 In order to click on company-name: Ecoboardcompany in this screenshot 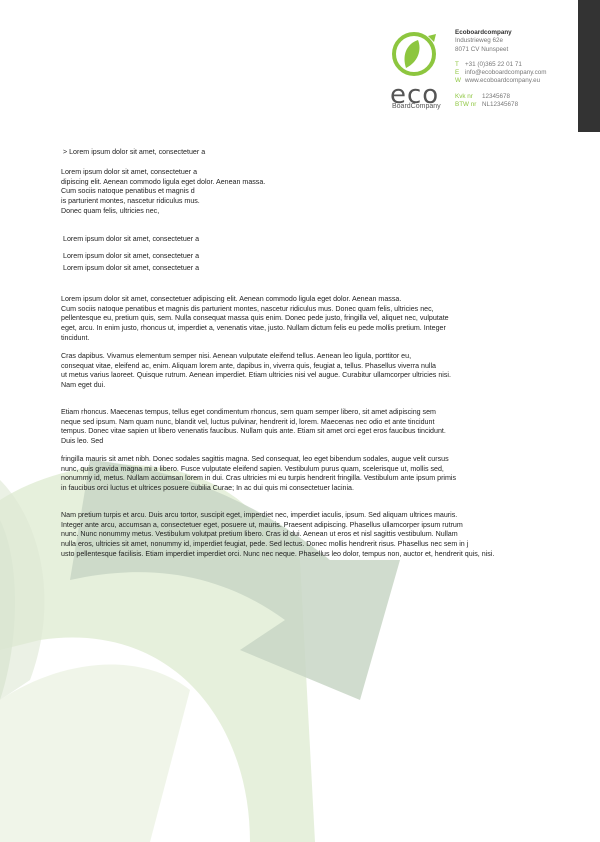, I will do `click(483, 32)`.